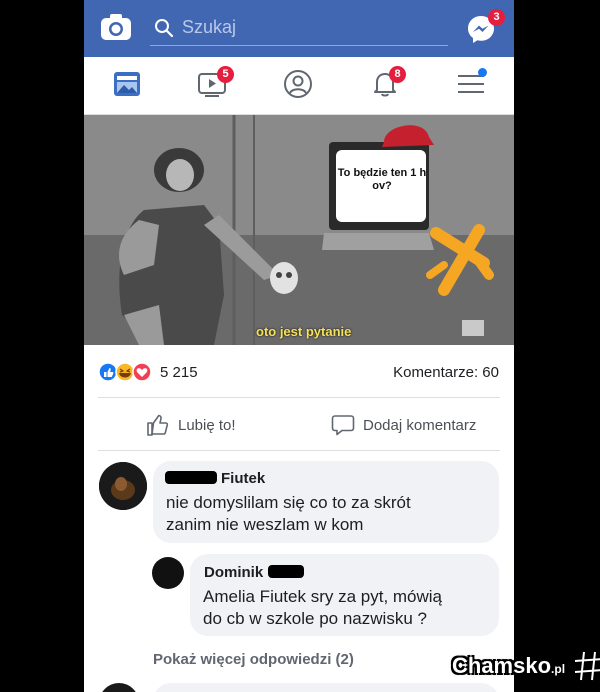 This screenshot has width=600, height=692. What do you see at coordinates (323, 596) in the screenshot?
I see `reply-text-line1: Amelia Fiutek sry za pyt, mówią` at bounding box center [323, 596].